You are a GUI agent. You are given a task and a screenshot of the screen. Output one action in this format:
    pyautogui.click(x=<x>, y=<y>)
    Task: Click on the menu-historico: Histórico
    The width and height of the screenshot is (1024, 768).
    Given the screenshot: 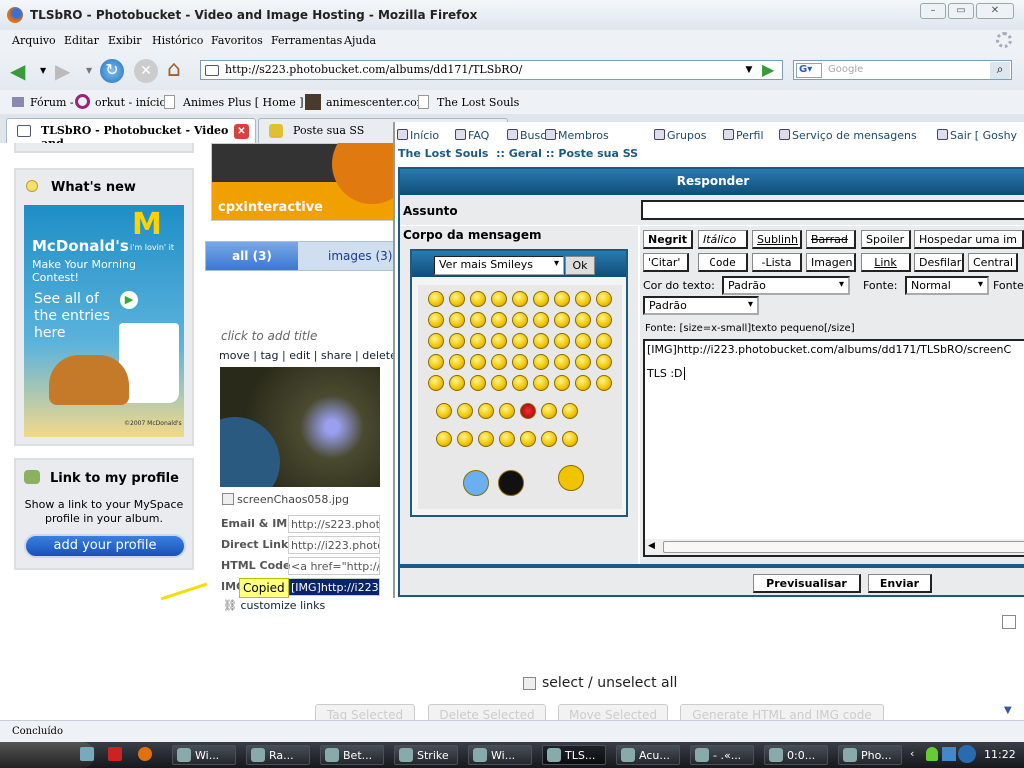 What is the action you would take?
    pyautogui.click(x=177, y=40)
    